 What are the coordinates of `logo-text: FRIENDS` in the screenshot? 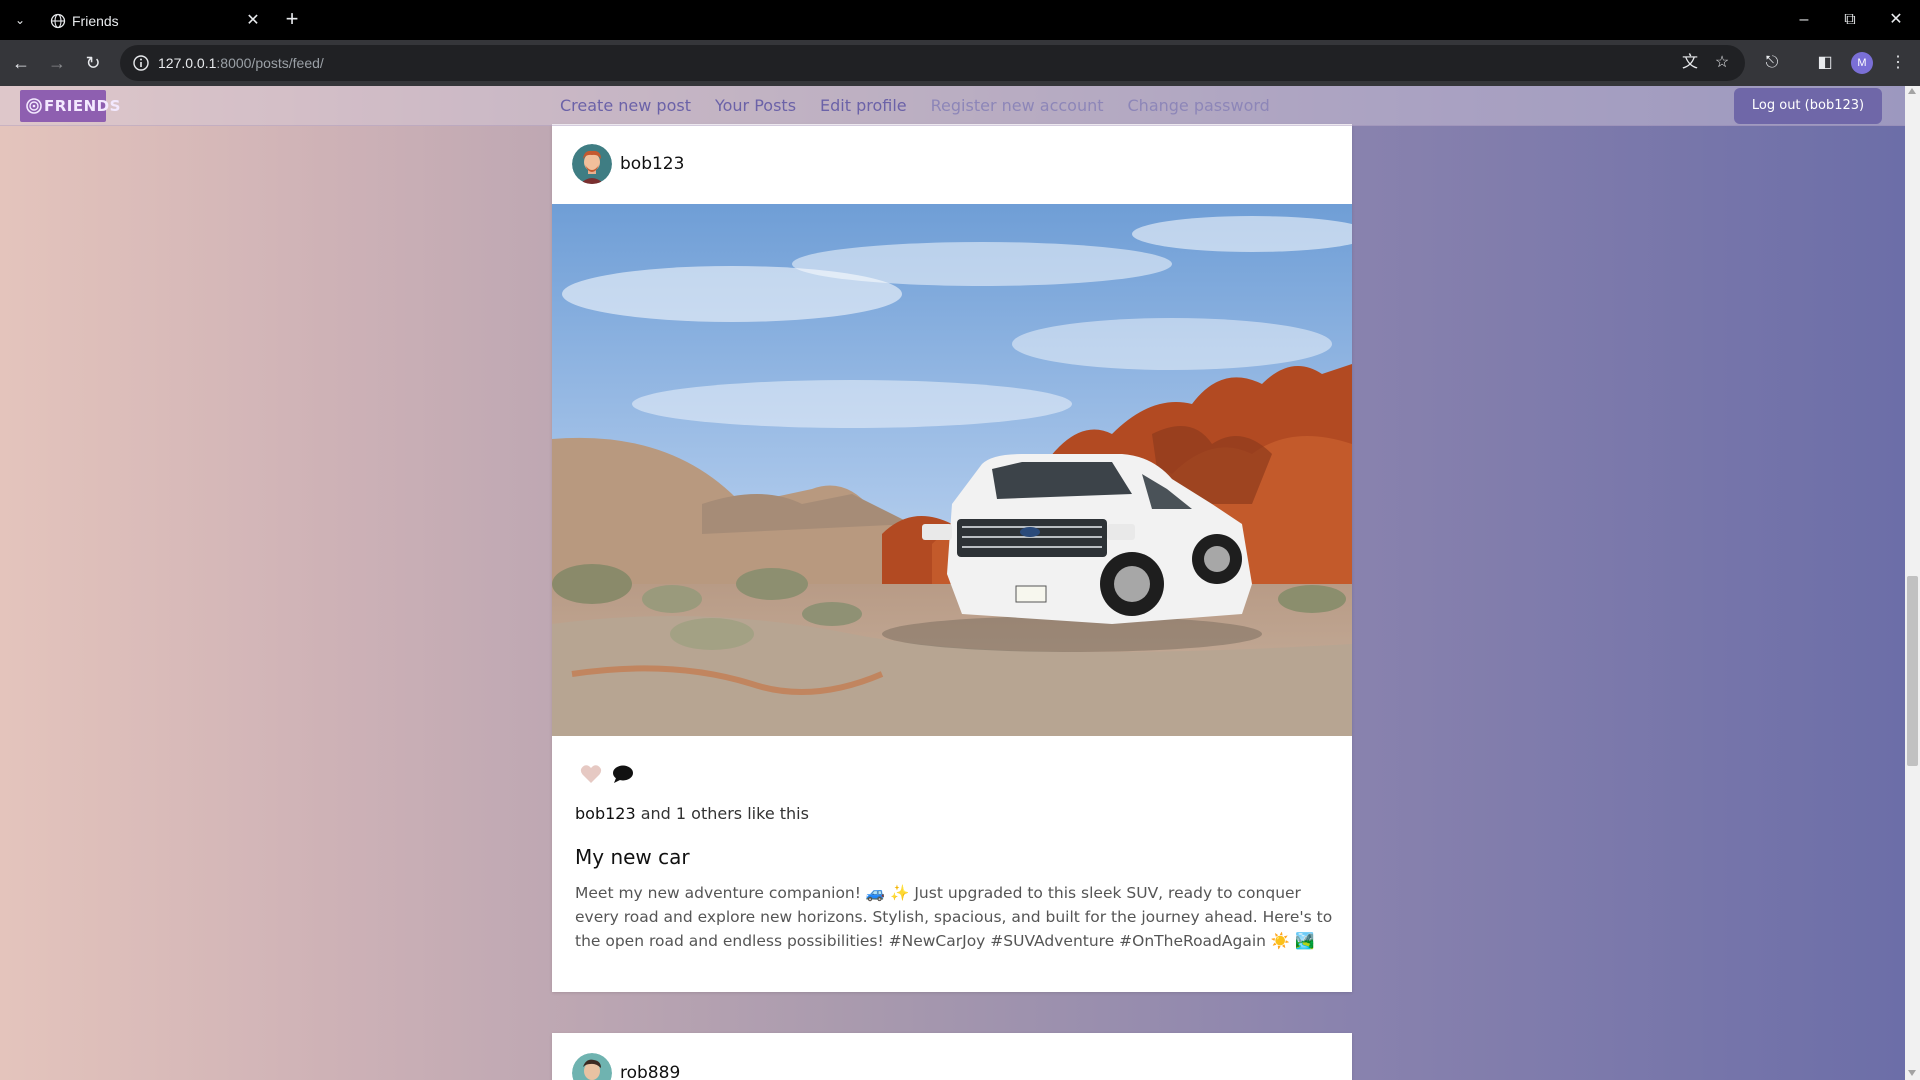 It's located at (82, 106).